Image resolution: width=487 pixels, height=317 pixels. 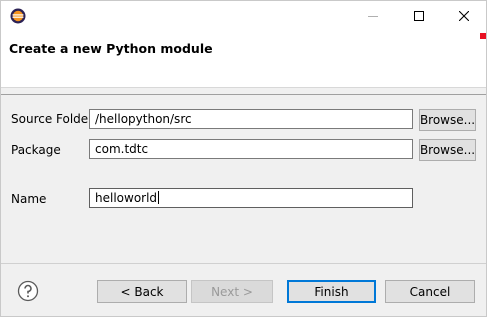 What do you see at coordinates (243, 16) in the screenshot?
I see `title-bar` at bounding box center [243, 16].